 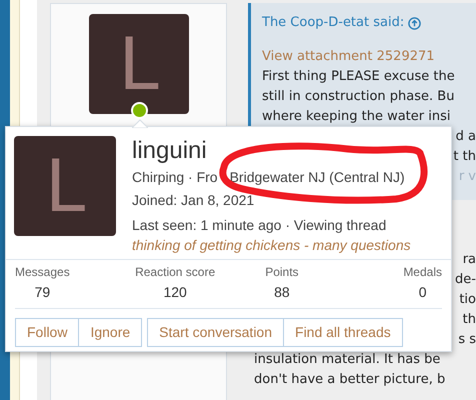 What do you see at coordinates (469, 320) in the screenshot?
I see `post-text: th` at bounding box center [469, 320].